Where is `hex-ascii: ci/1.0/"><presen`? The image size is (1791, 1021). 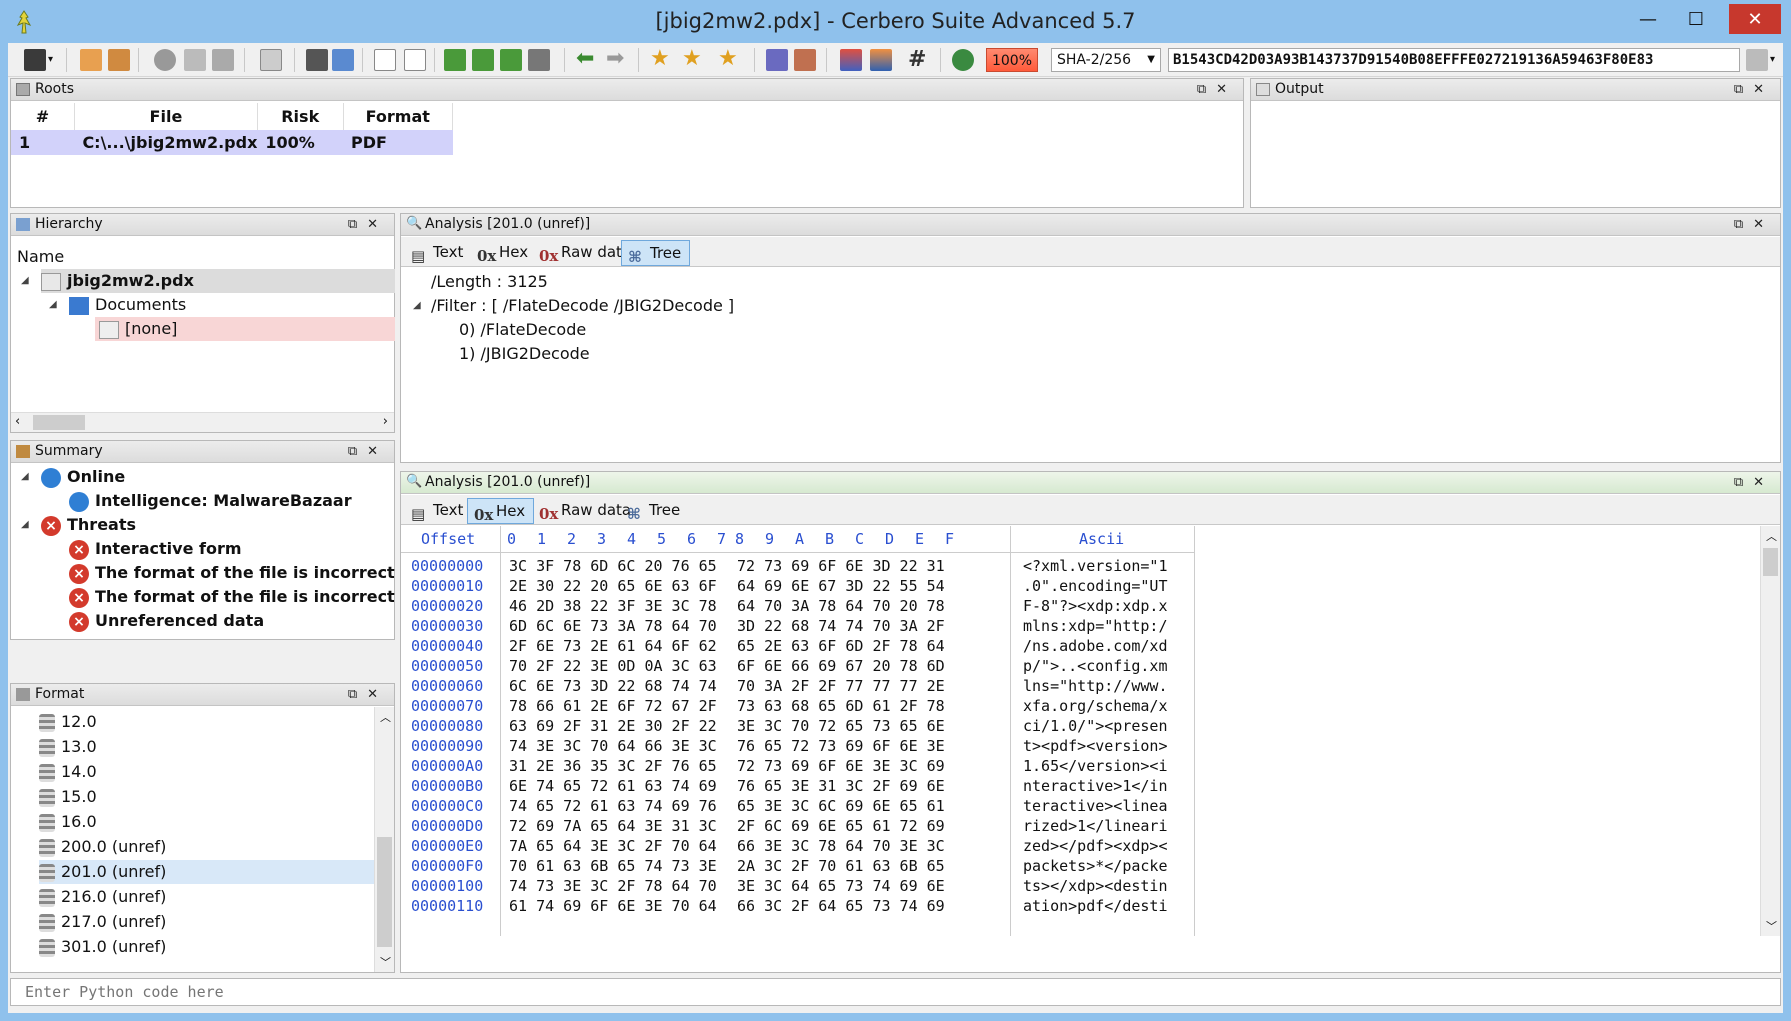
hex-ascii: ci/1.0/"><presen is located at coordinates (1095, 726).